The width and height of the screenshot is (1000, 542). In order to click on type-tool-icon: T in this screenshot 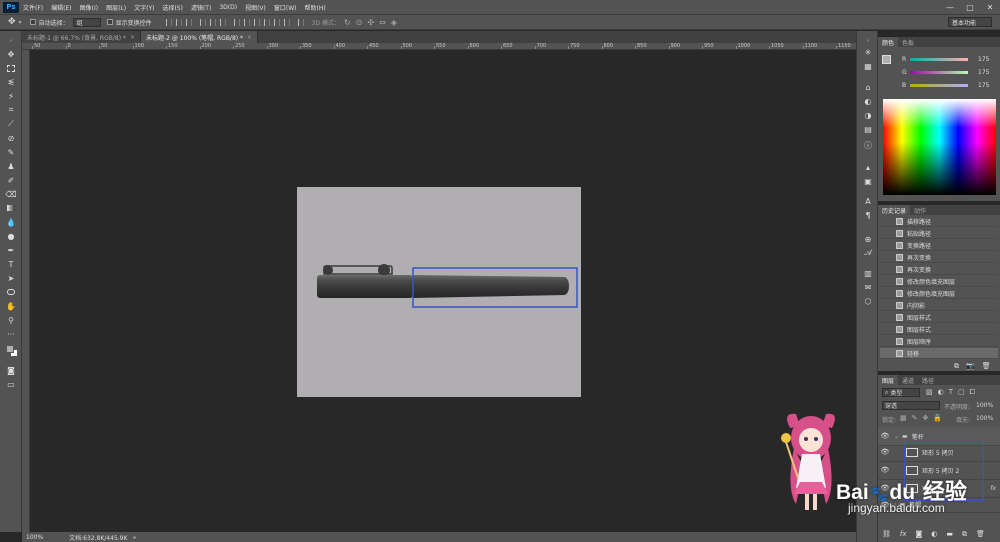, I will do `click(11, 264)`.